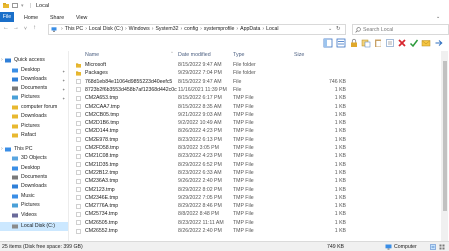  Describe the element at coordinates (191, 29) in the screenshot. I see `breadcrumb-item: config` at that location.